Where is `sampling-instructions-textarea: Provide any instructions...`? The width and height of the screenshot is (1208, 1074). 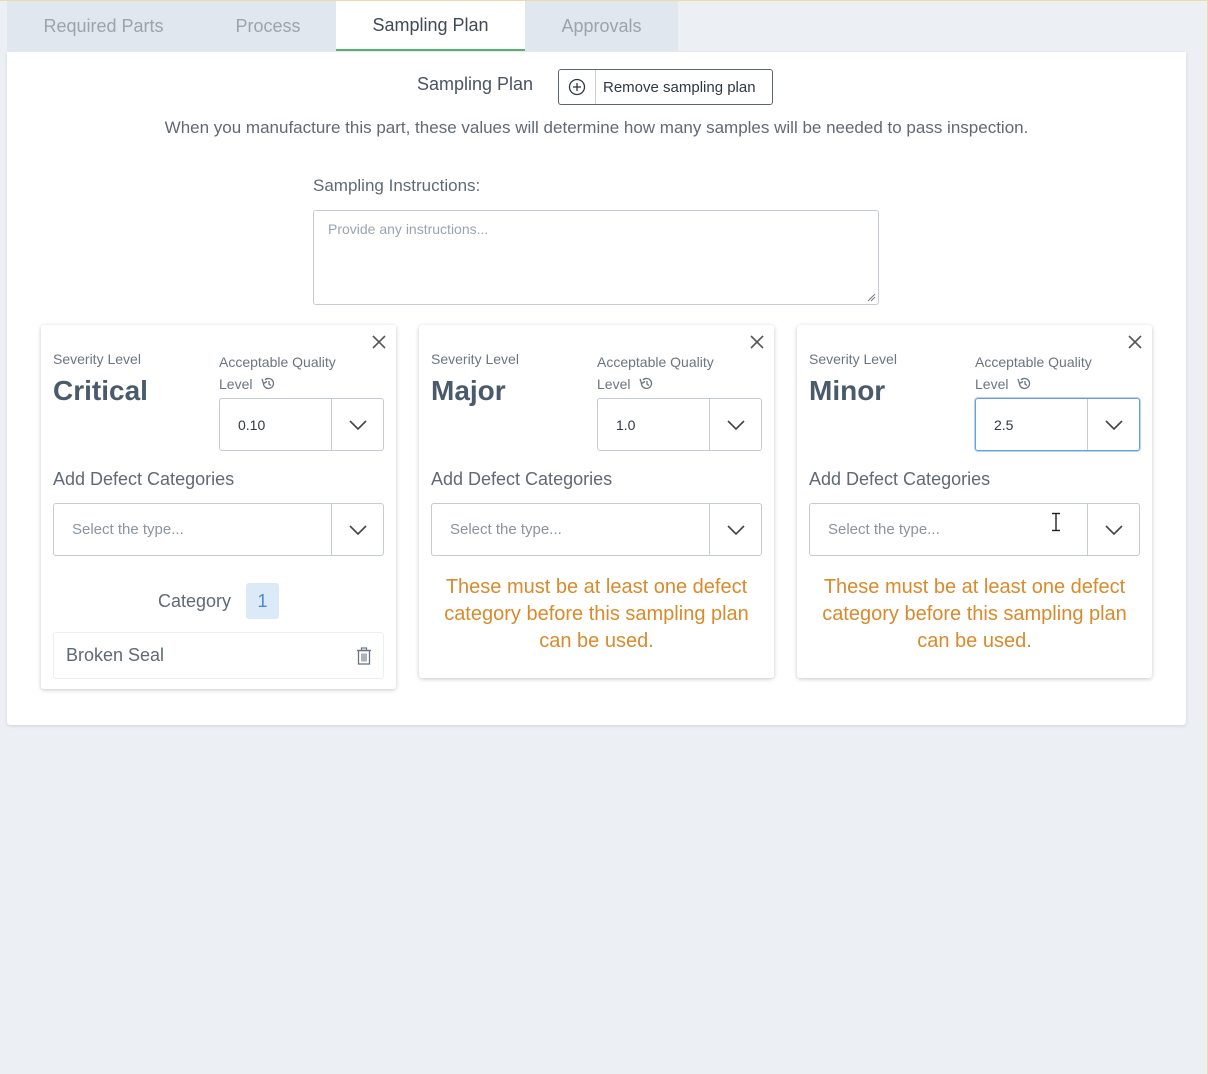 sampling-instructions-textarea: Provide any instructions... is located at coordinates (596, 257).